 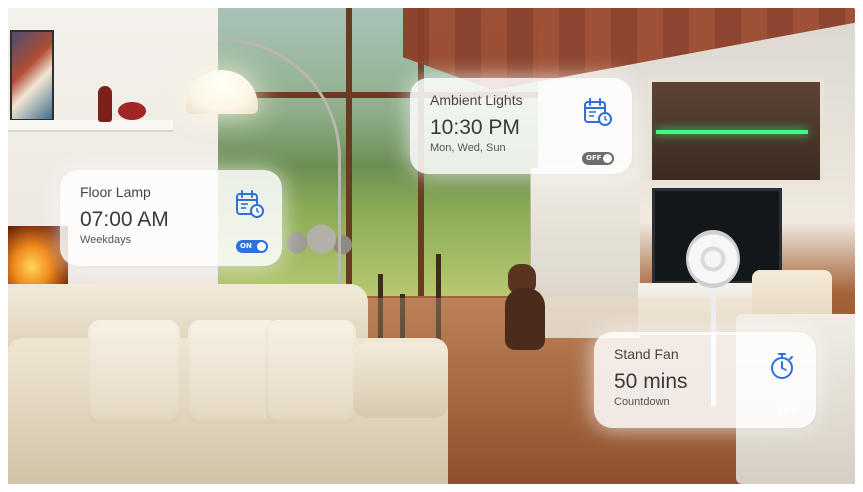 I want to click on schedule-days: Mon, Wed, Sun, so click(x=468, y=148).